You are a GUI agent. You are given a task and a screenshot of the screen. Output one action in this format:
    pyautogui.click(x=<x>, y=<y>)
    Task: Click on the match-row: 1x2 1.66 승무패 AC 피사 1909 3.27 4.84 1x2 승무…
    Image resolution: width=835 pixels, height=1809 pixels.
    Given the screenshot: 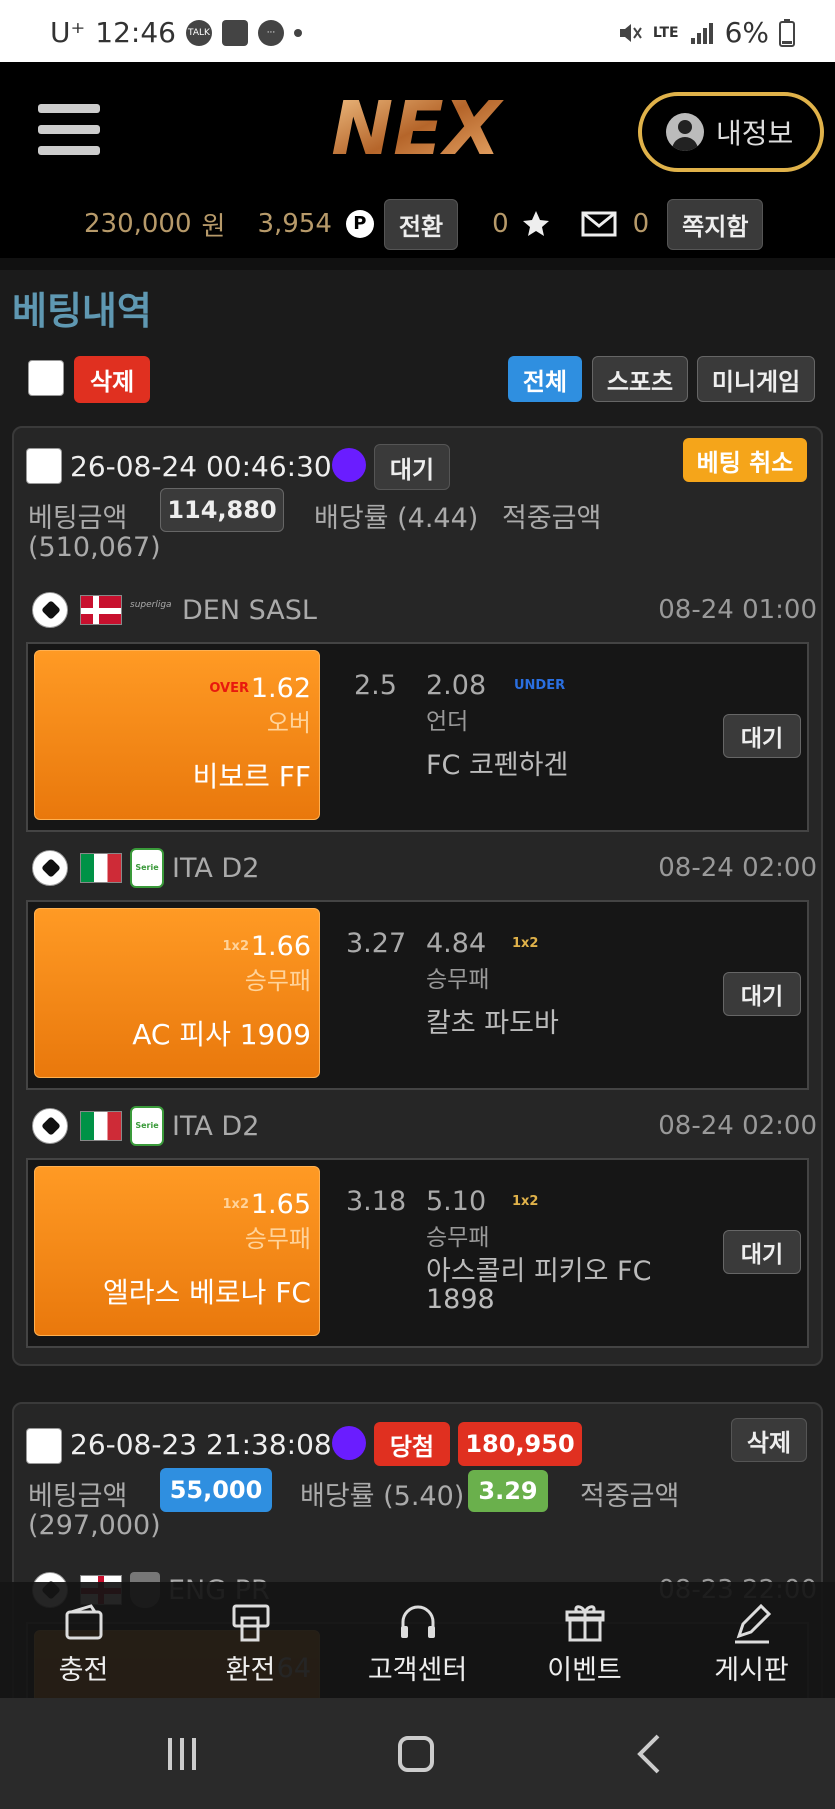 What is the action you would take?
    pyautogui.click(x=417, y=995)
    